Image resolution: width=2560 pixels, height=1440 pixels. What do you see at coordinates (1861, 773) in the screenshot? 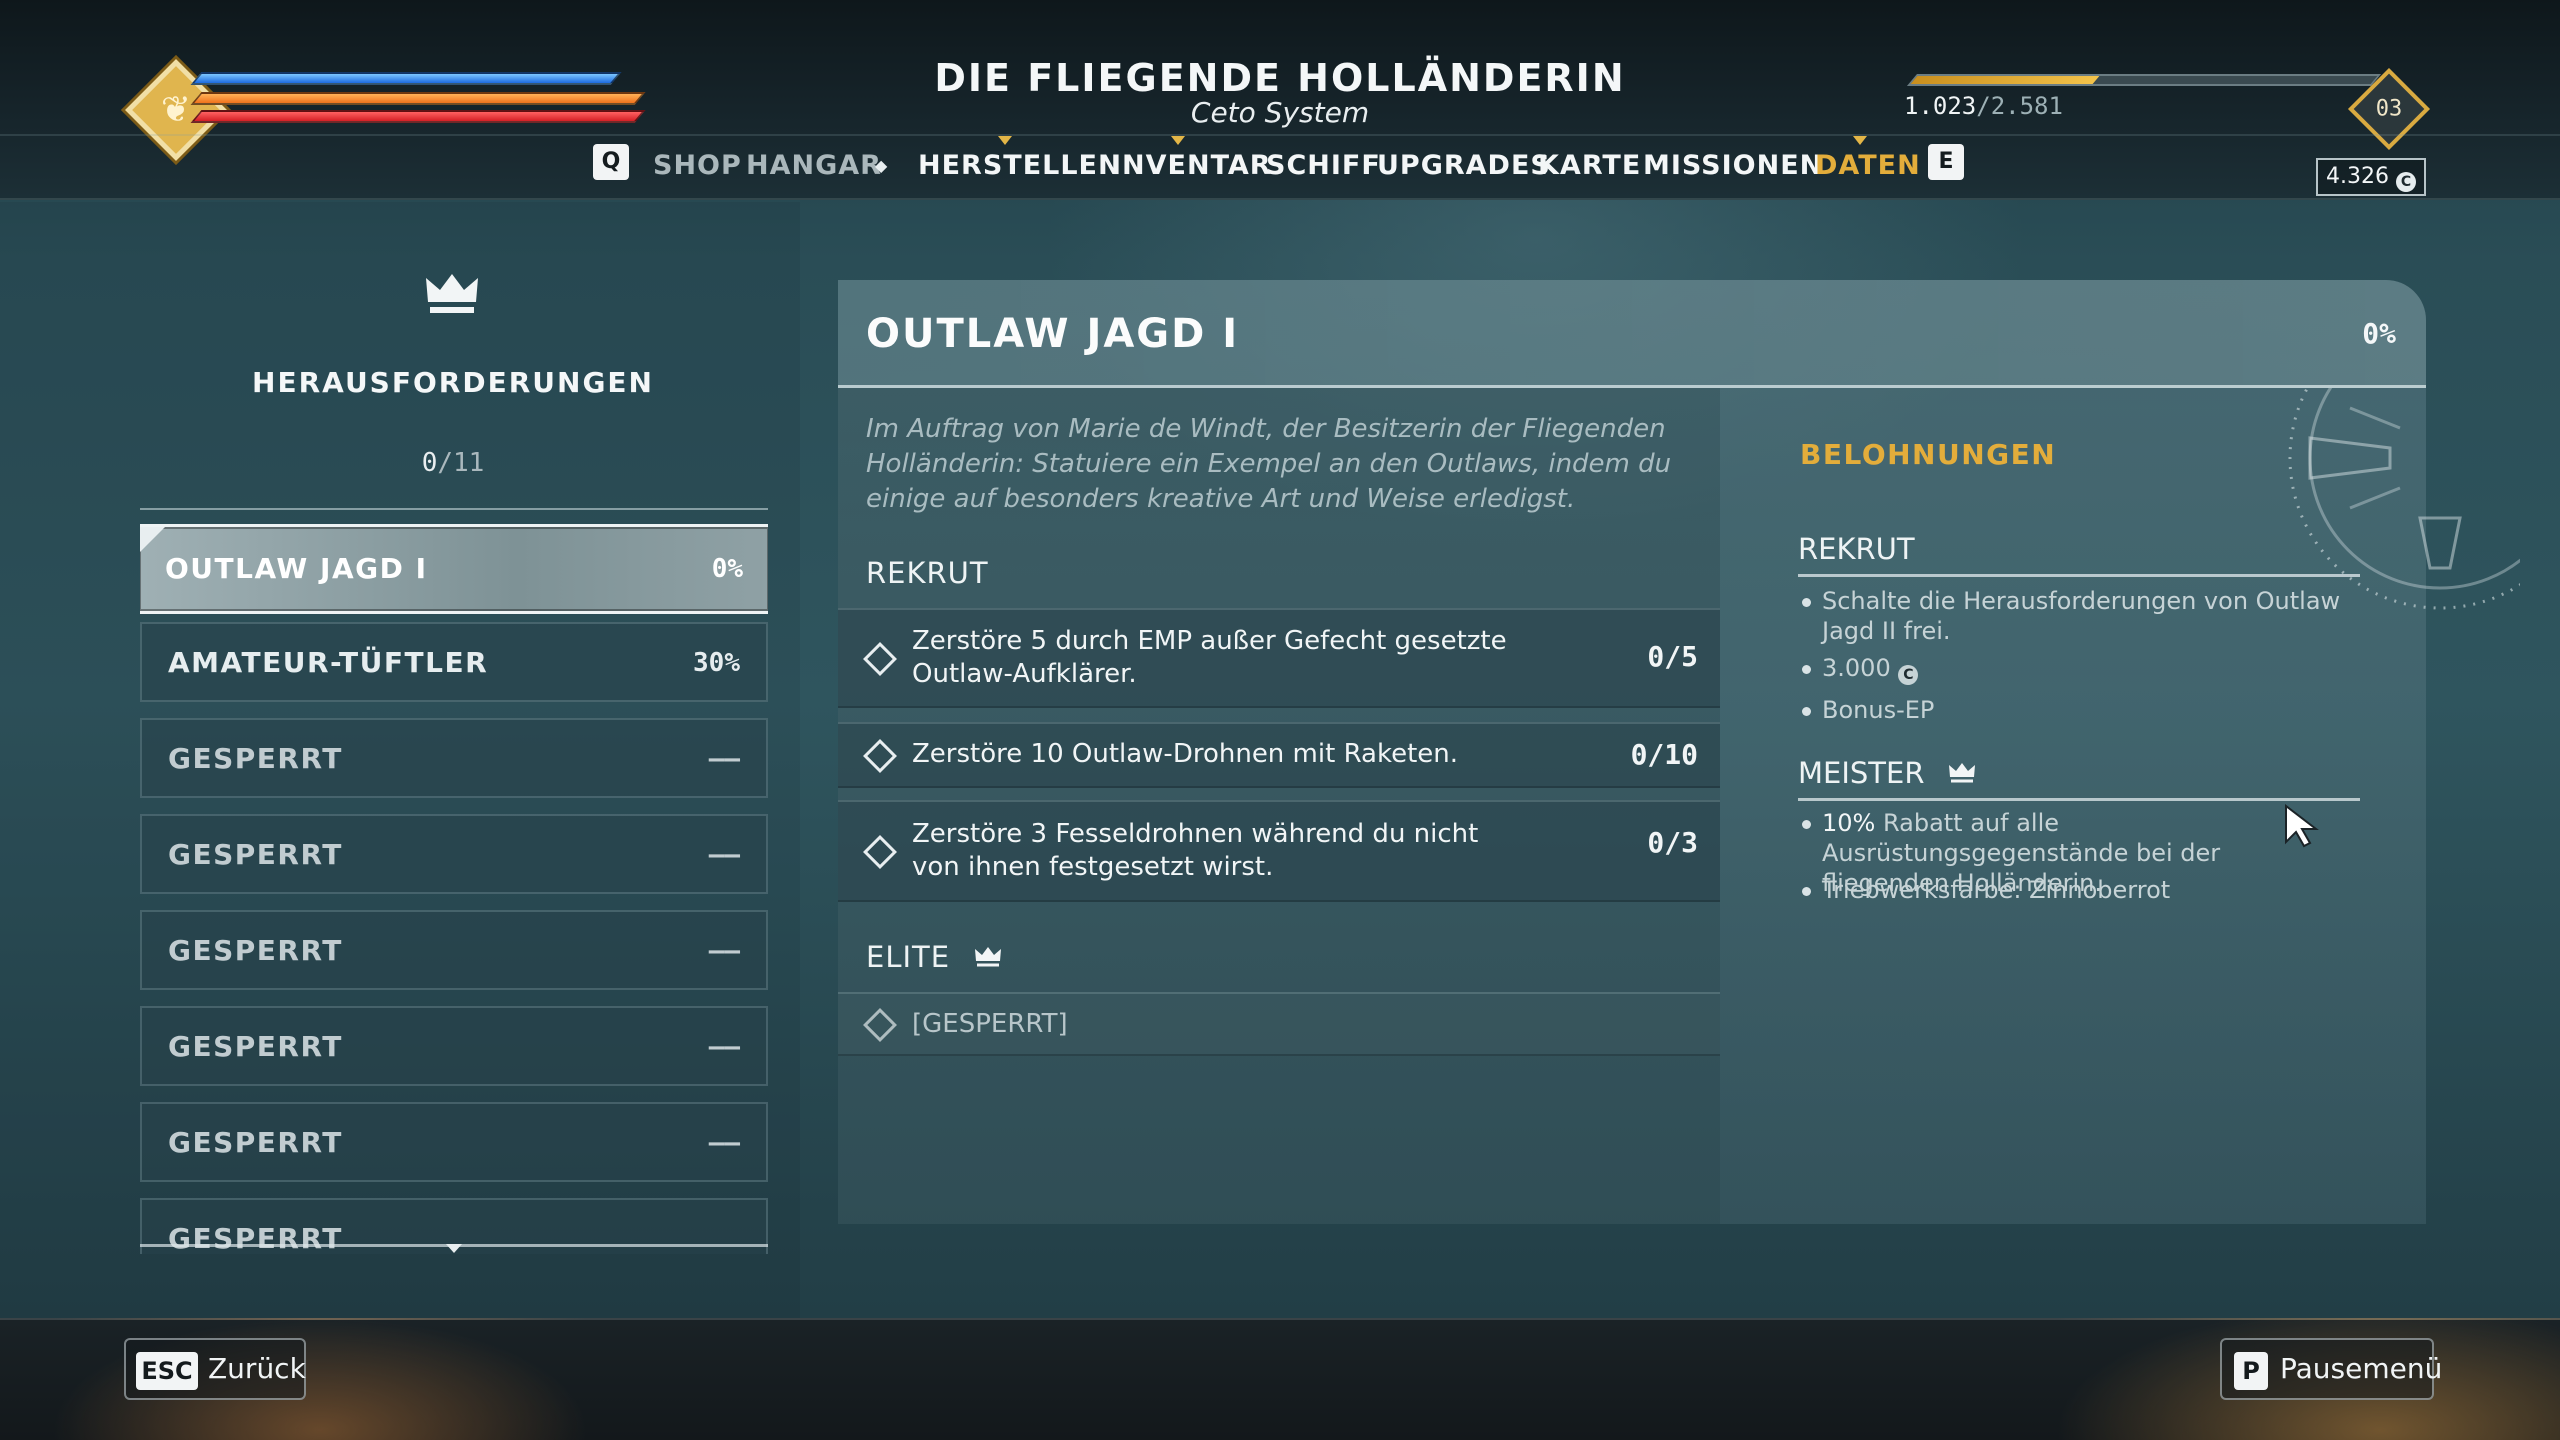
I see `reward-tier-meister-text: MEISTER` at bounding box center [1861, 773].